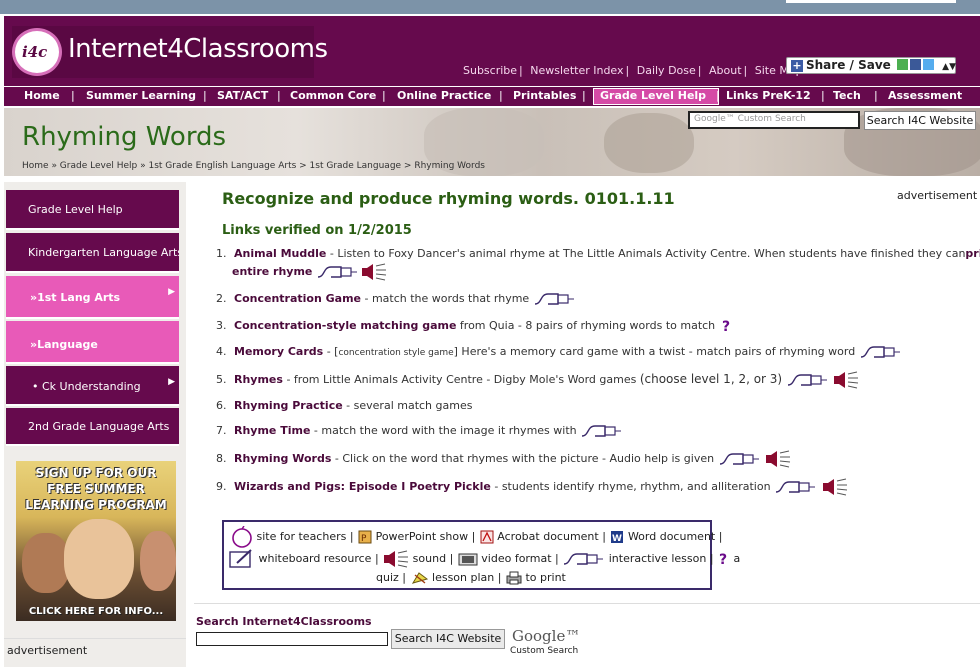 The height and width of the screenshot is (667, 980). I want to click on google-logo: Google™, so click(546, 636).